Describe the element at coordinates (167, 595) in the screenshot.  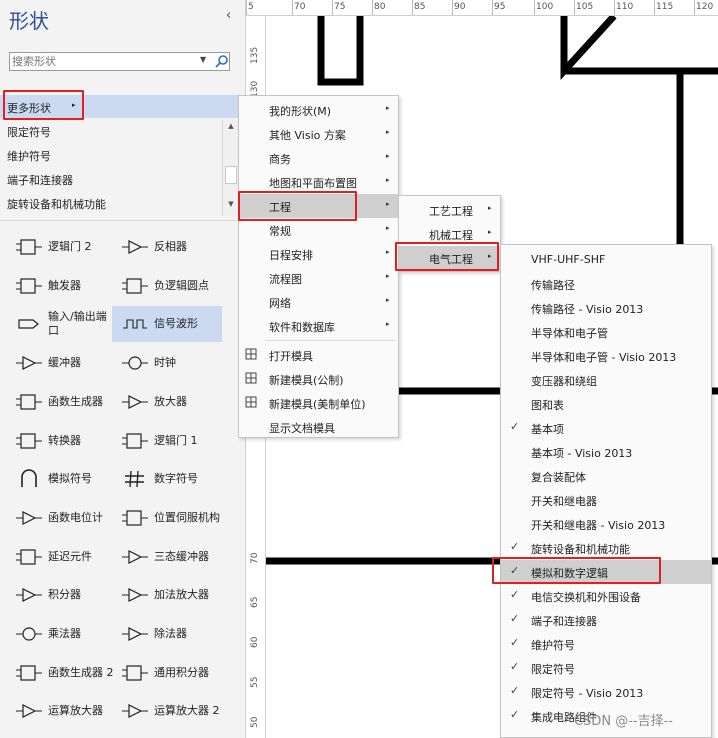
I see `shape-item: 加法放大器` at that location.